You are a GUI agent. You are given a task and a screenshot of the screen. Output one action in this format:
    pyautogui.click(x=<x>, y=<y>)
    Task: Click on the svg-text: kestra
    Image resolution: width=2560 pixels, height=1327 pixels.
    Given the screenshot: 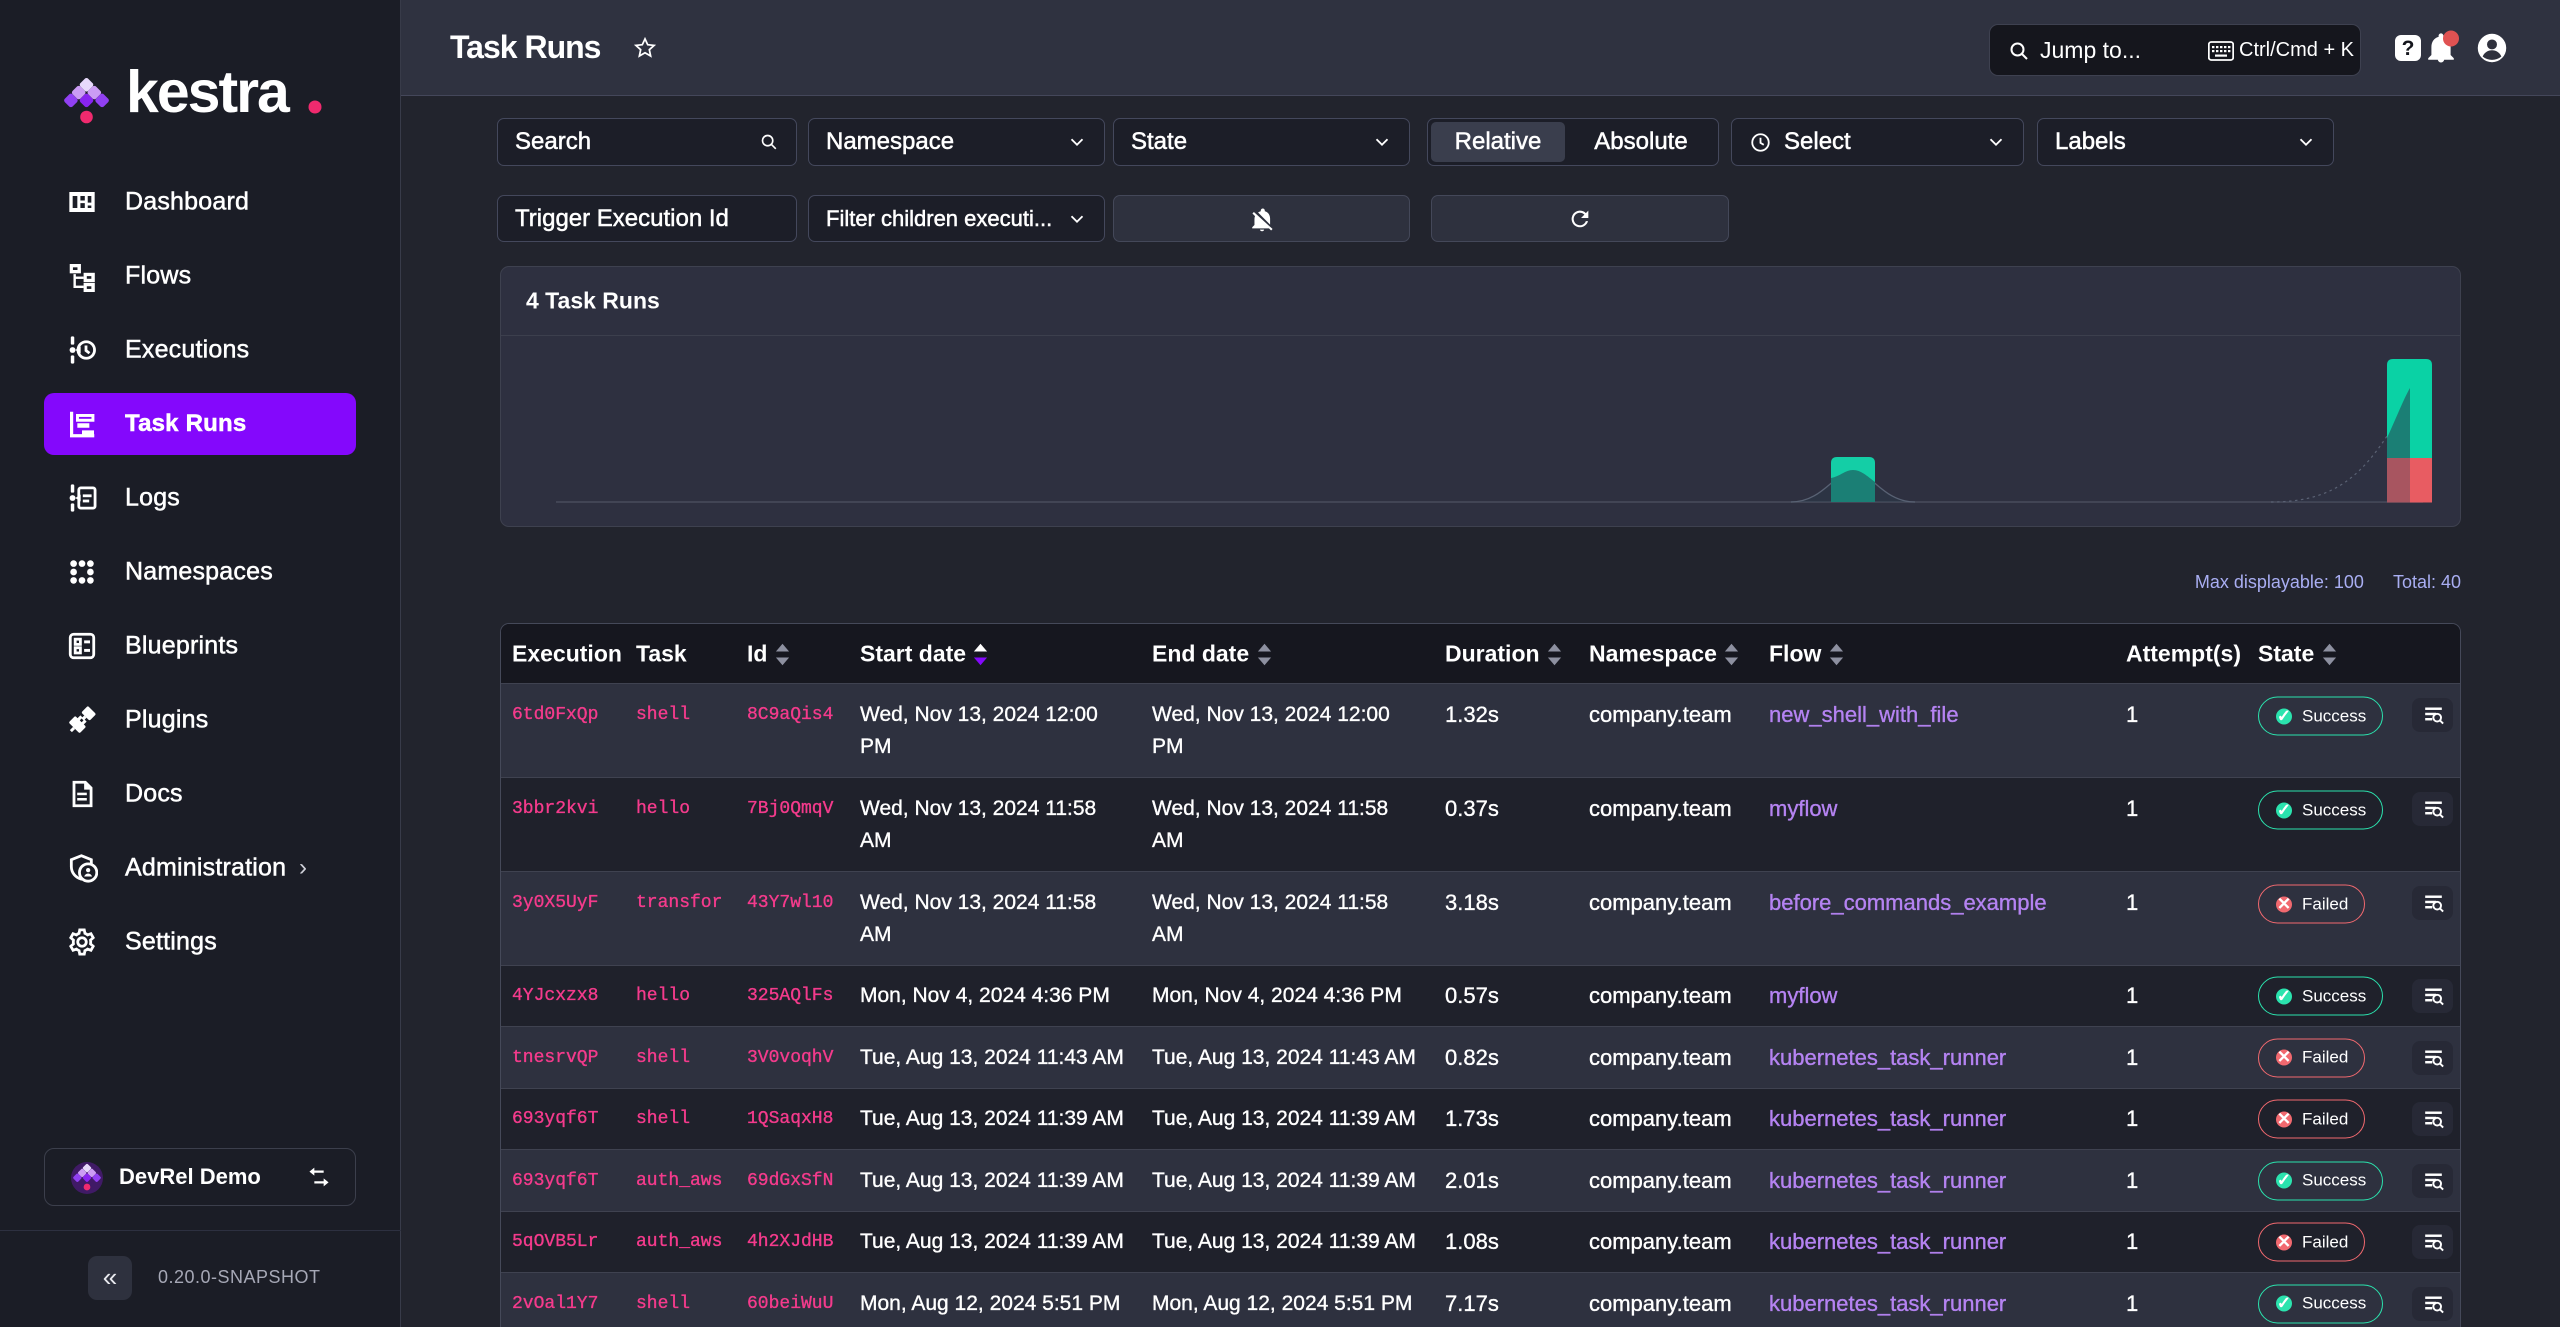 What is the action you would take?
    pyautogui.click(x=208, y=92)
    